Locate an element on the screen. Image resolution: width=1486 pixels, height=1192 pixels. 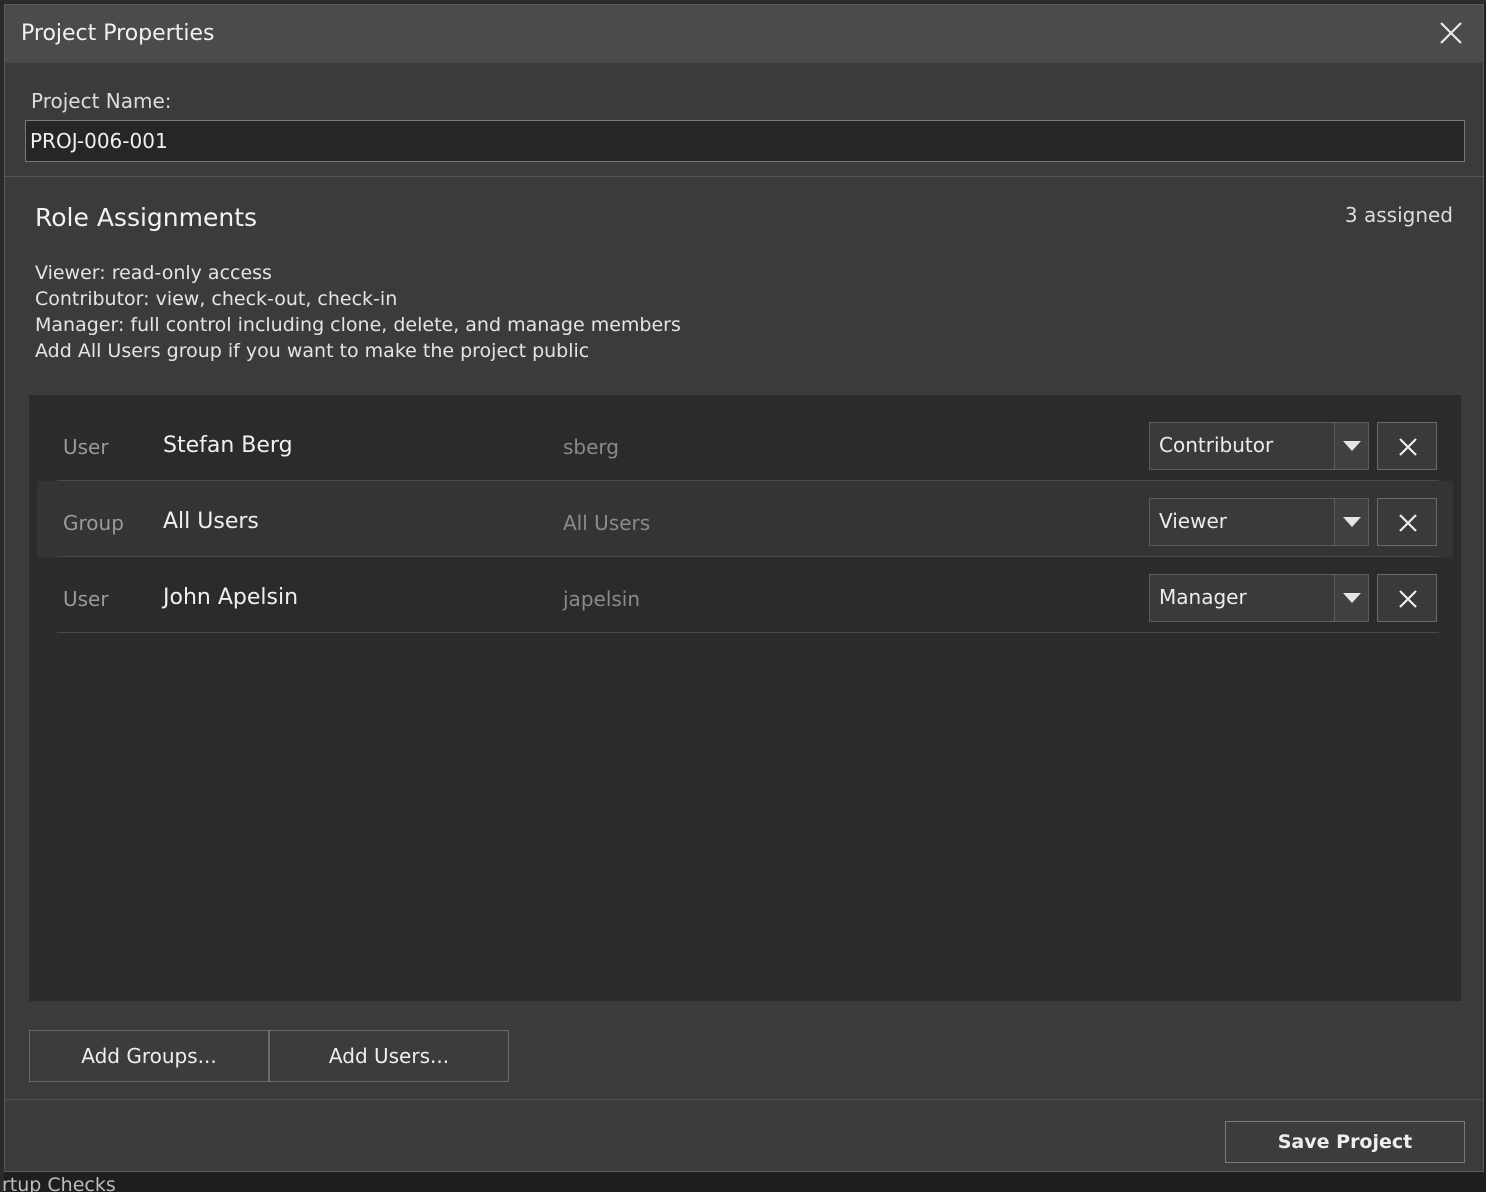
table-row: User John Apelsin japelsin Manager is located at coordinates (745, 595).